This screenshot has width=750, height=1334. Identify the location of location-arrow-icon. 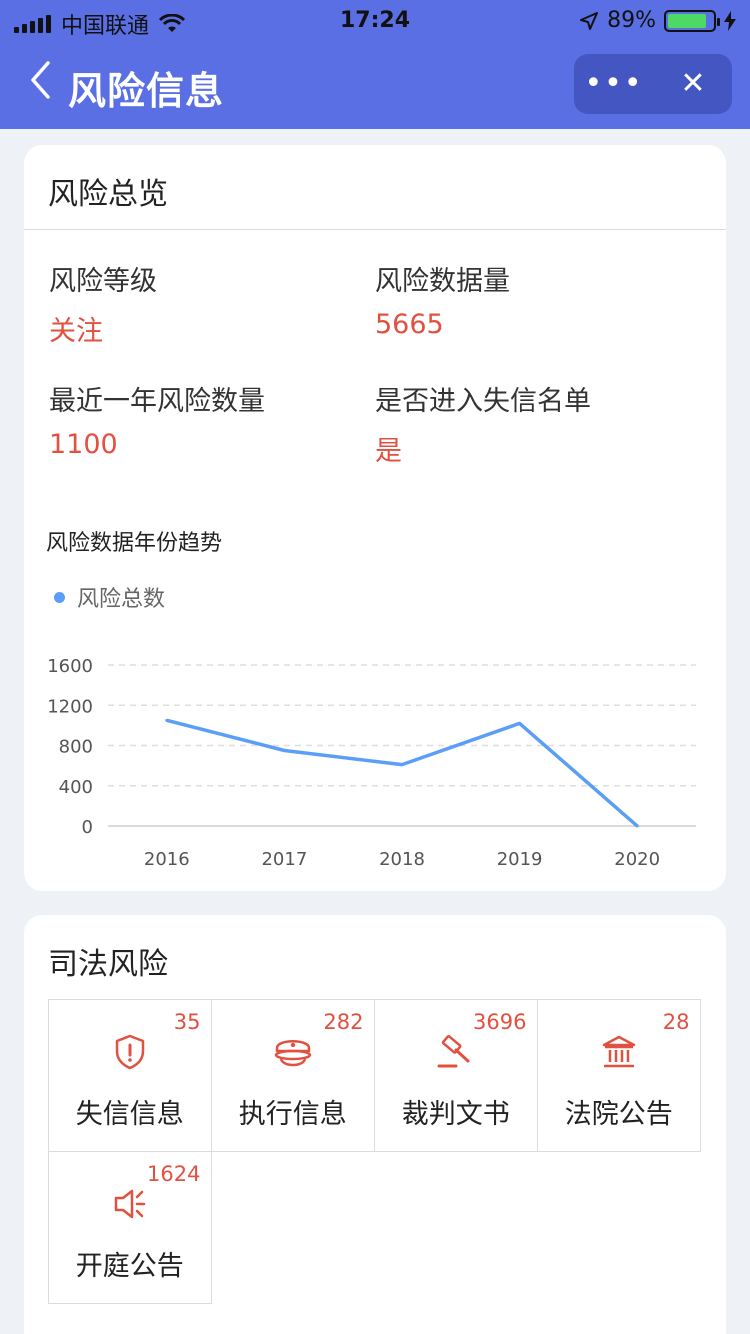
(589, 20).